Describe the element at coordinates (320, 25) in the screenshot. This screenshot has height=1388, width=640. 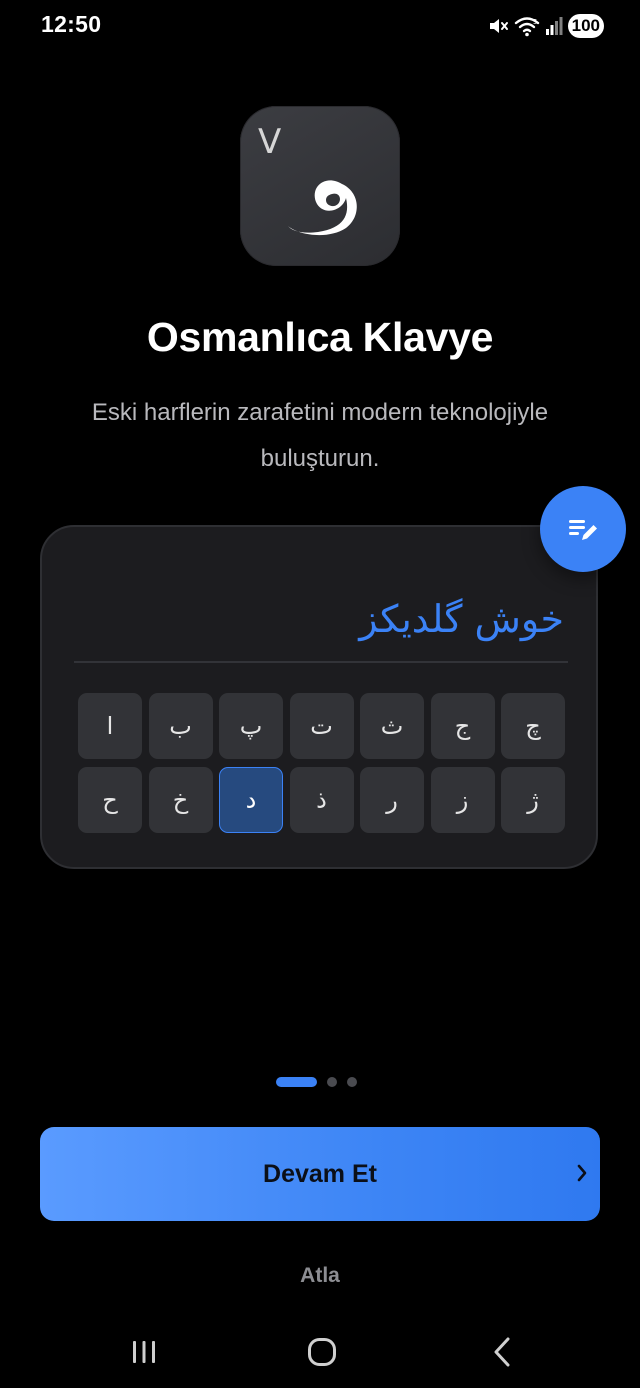
I see `status-bar: 12:50 5 100` at that location.